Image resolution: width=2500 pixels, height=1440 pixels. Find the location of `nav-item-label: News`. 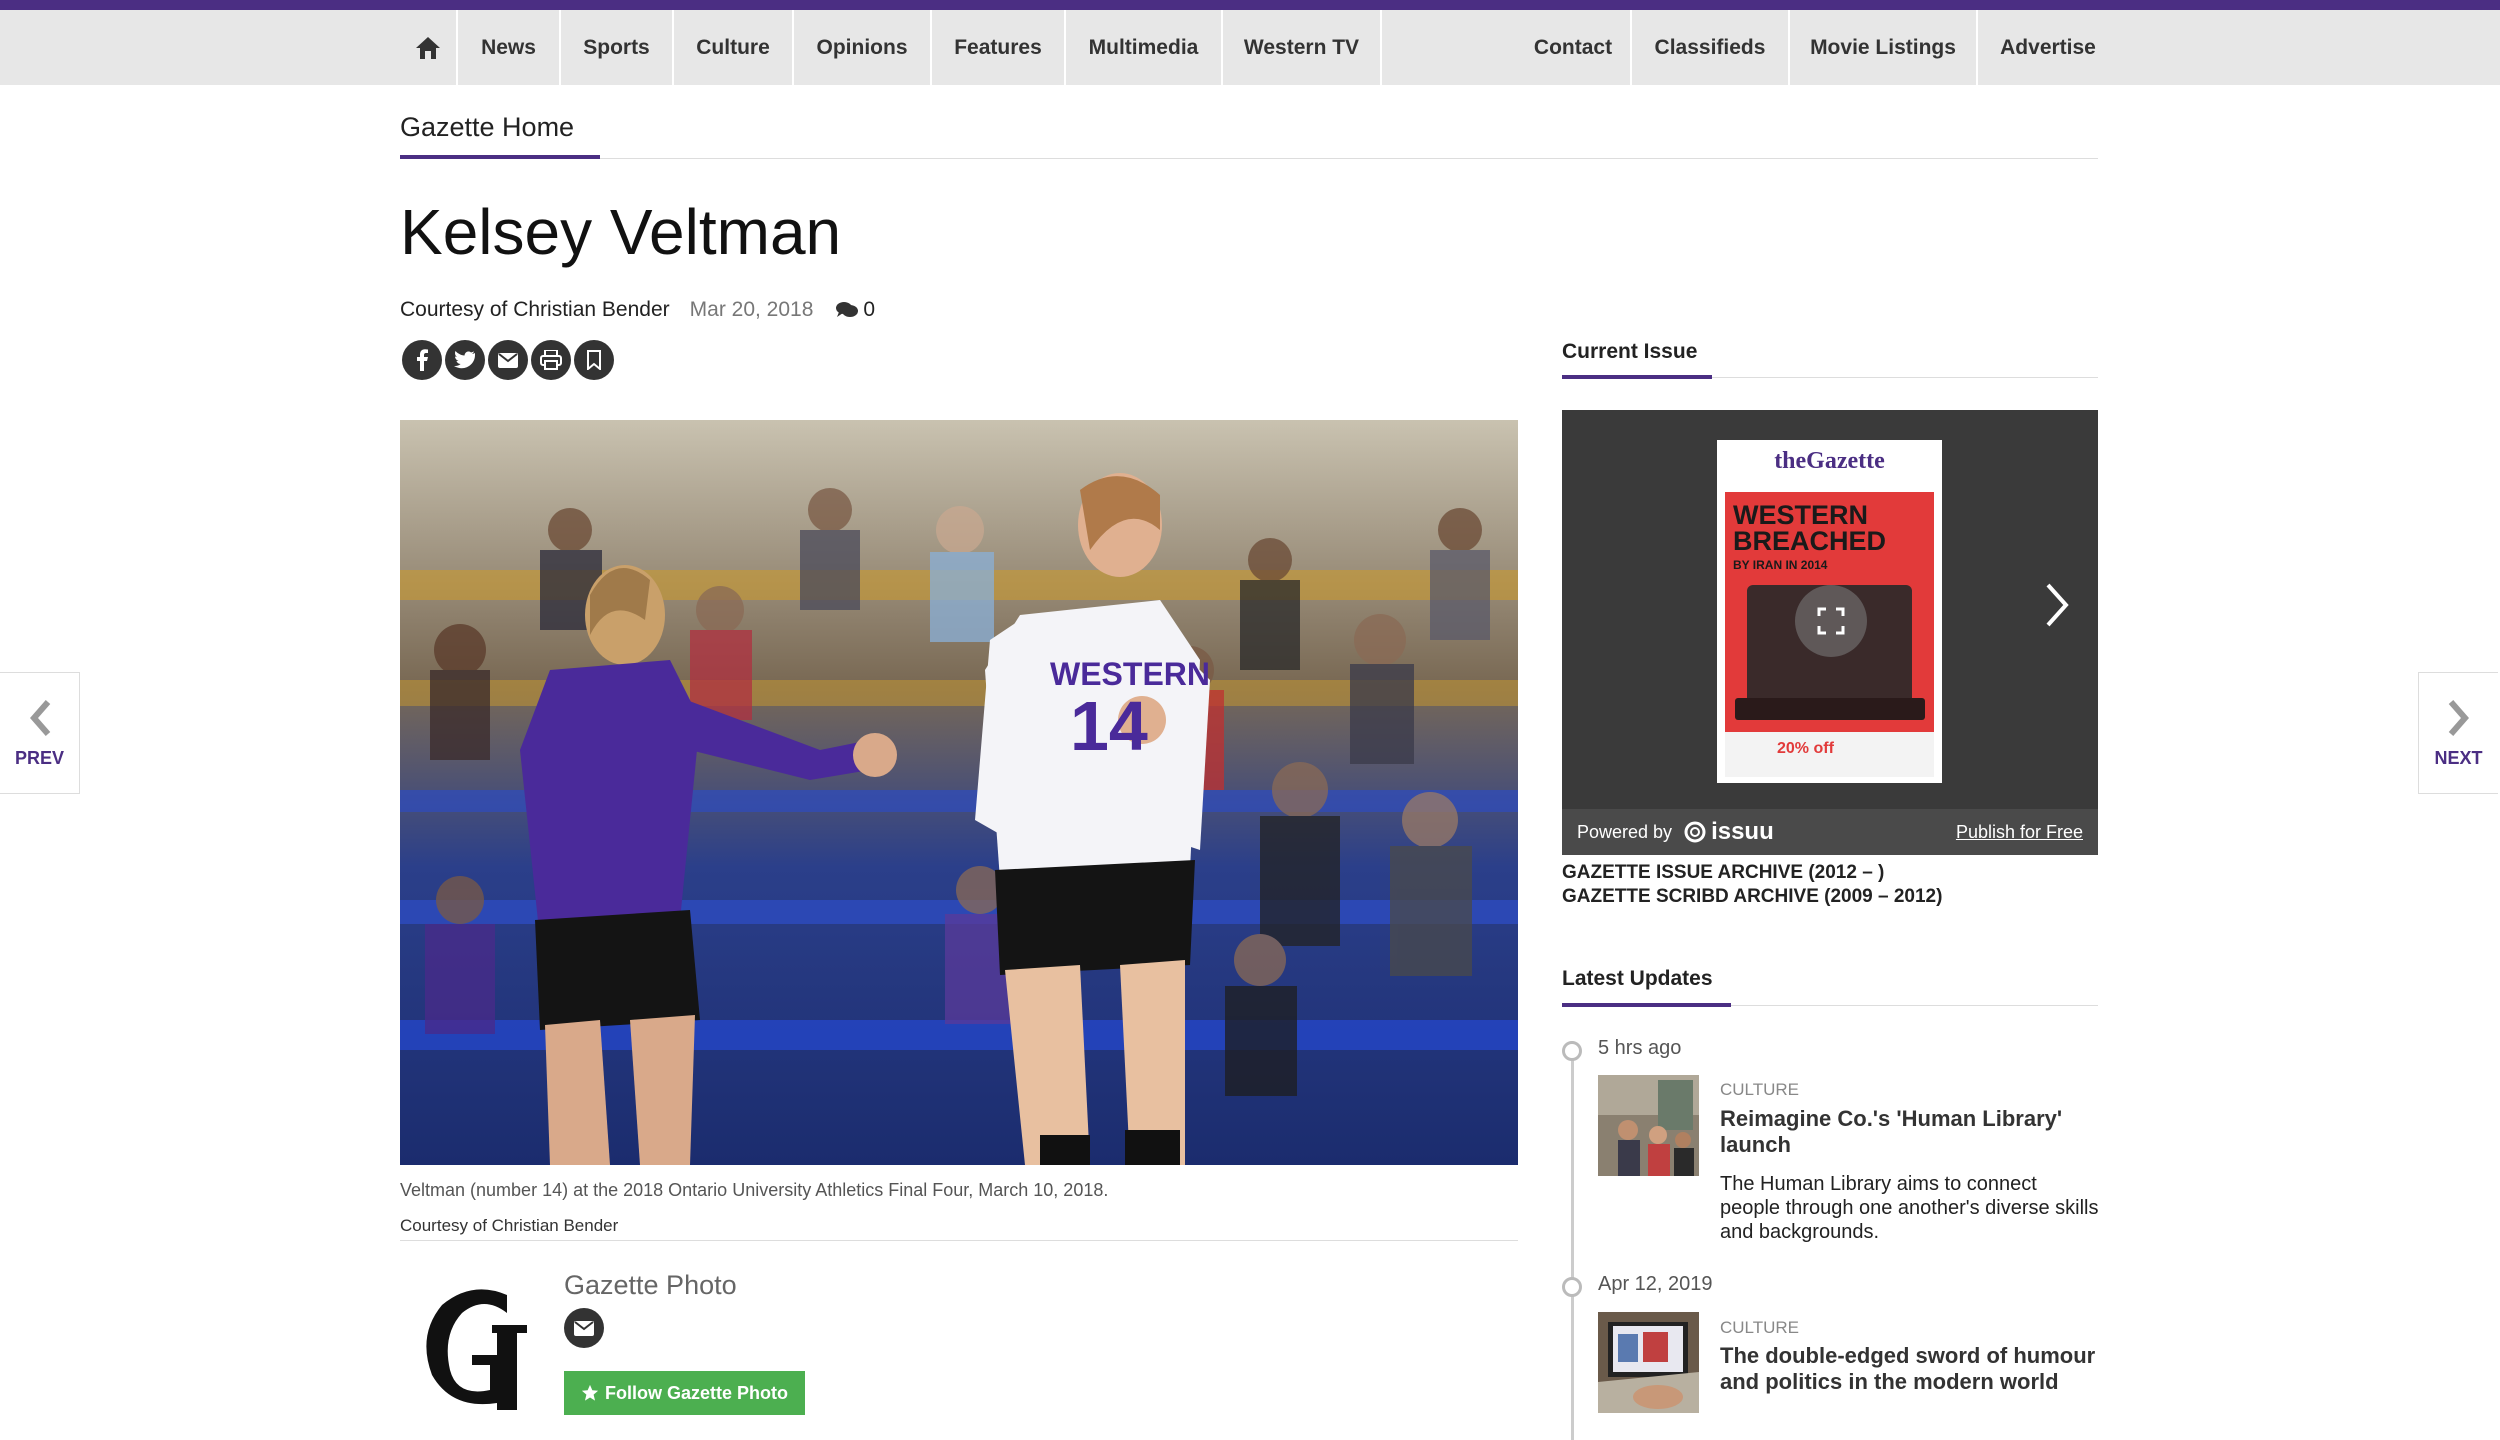

nav-item-label: News is located at coordinates (508, 47).